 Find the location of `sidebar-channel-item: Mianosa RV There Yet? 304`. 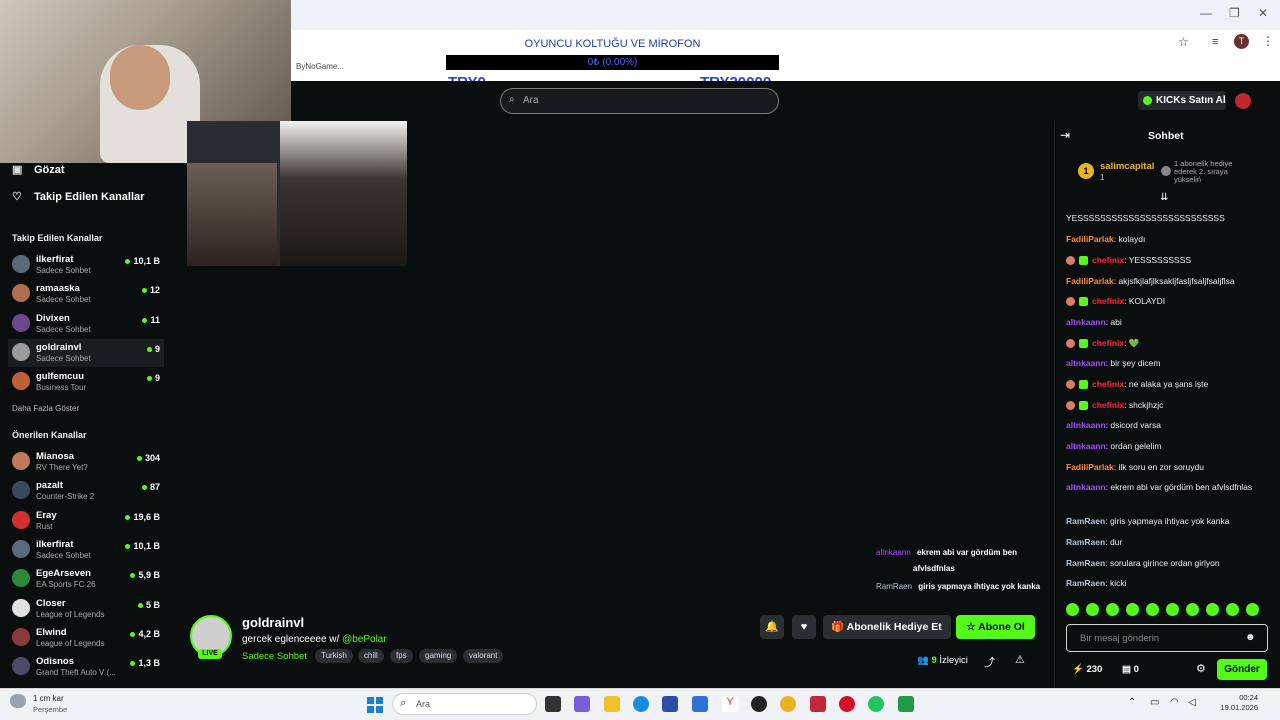

sidebar-channel-item: Mianosa RV There Yet? 304 is located at coordinates (86, 462).